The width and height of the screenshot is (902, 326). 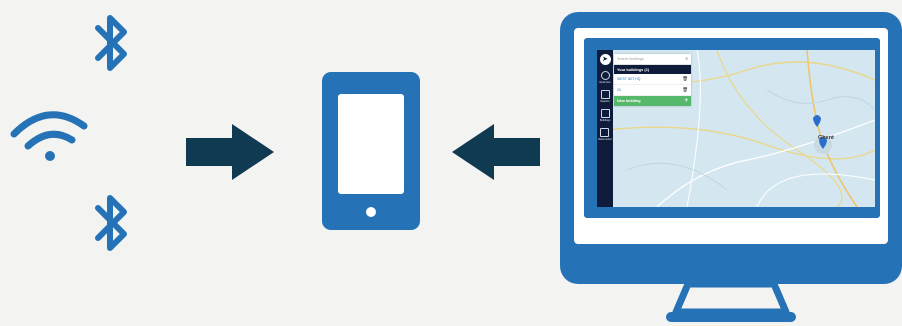 I want to click on search-input: Search buildings ⌕, so click(x=652, y=59).